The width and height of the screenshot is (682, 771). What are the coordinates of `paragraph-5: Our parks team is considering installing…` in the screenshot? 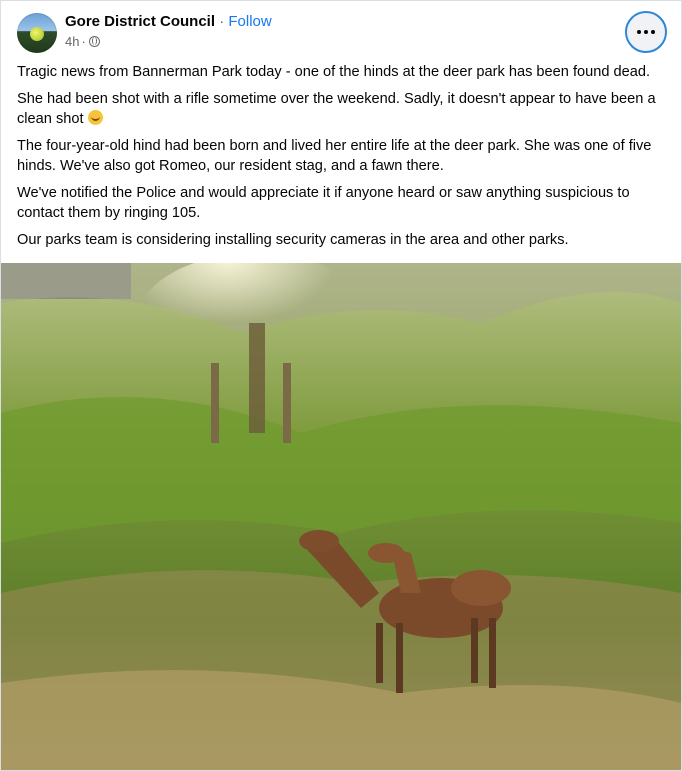 It's located at (293, 240).